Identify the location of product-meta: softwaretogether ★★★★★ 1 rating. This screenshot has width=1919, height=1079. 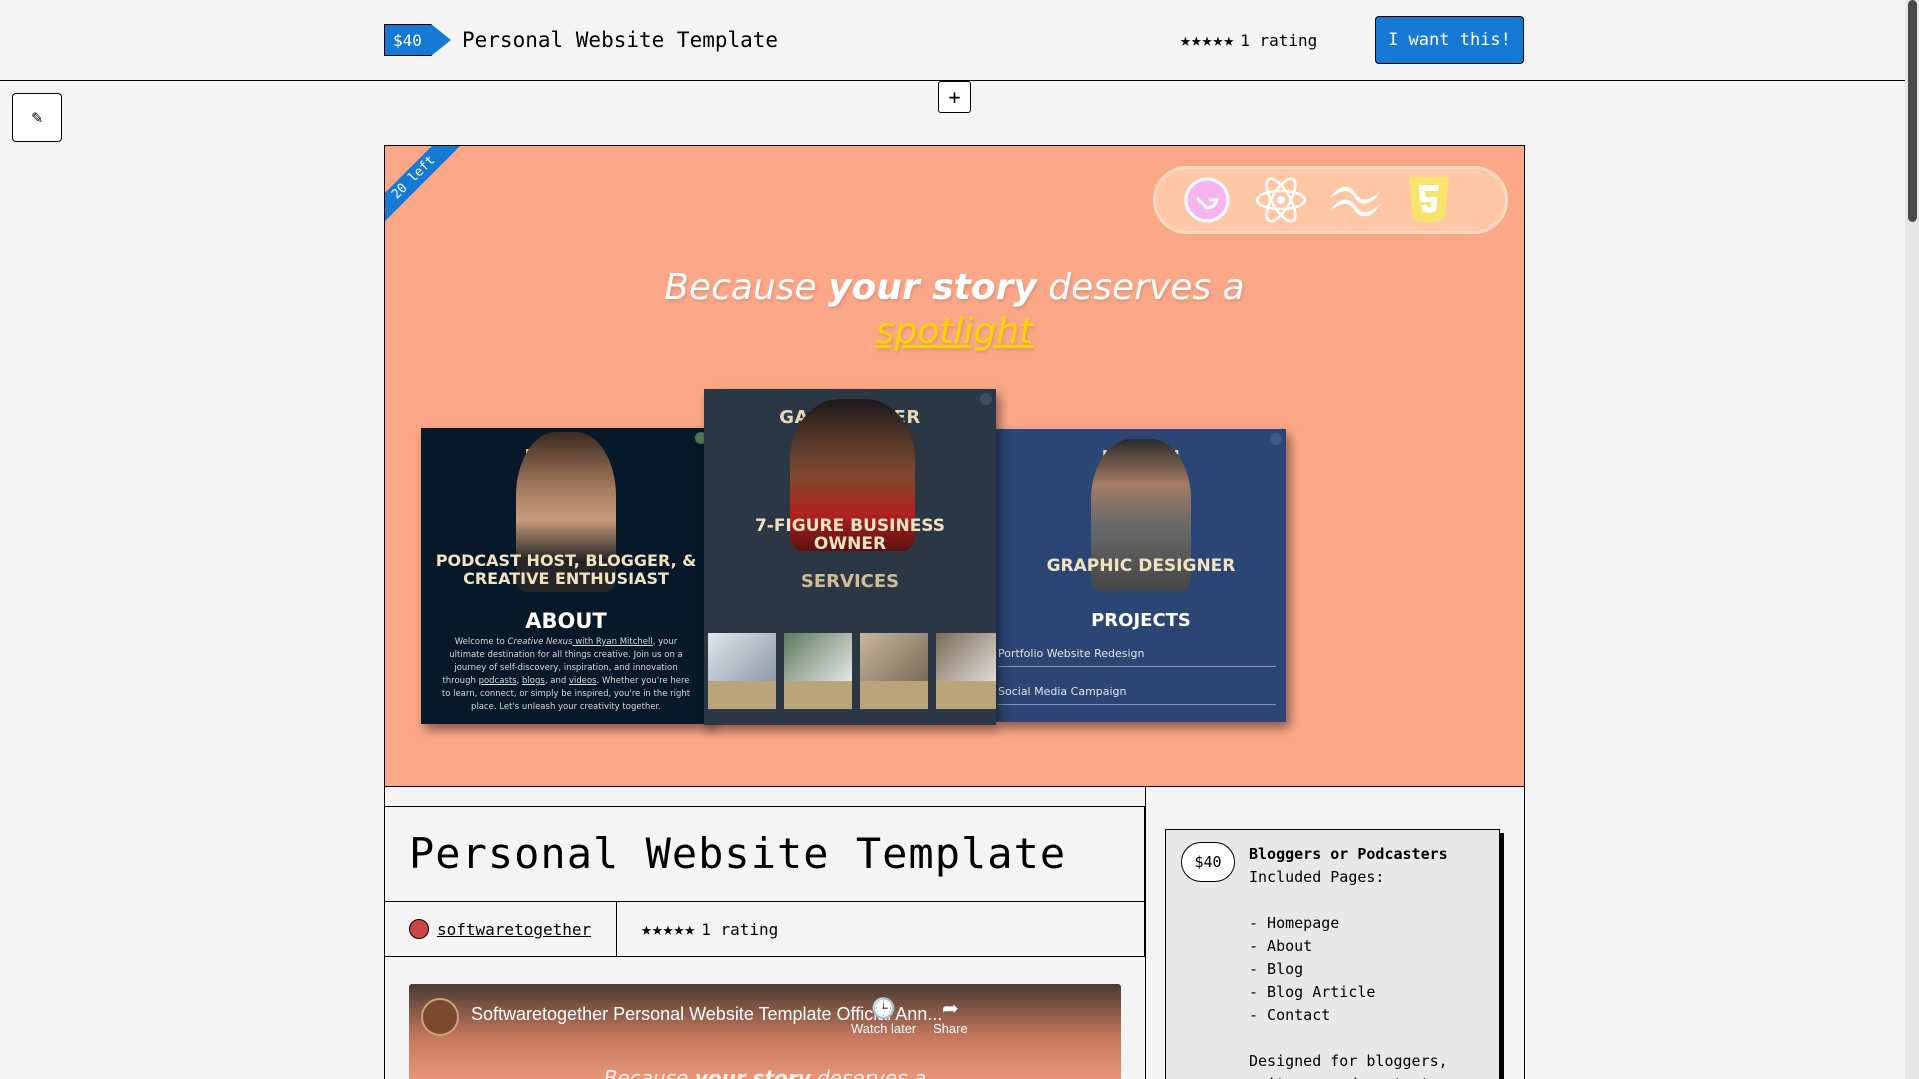
(765, 929).